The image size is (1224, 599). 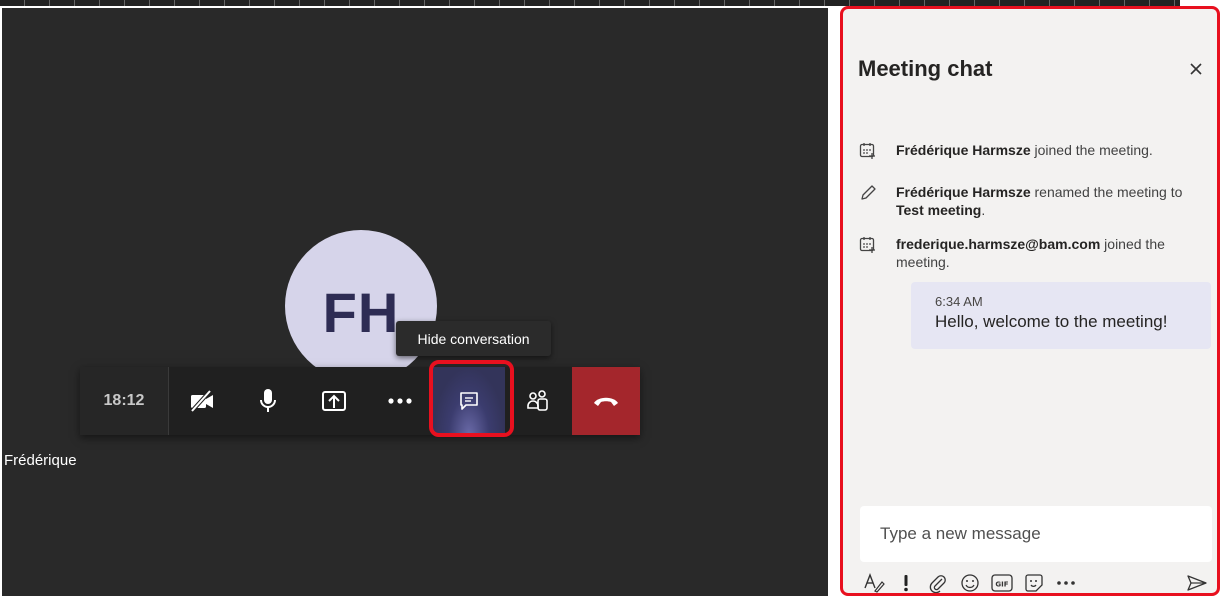 I want to click on send-button, so click(x=1197, y=583).